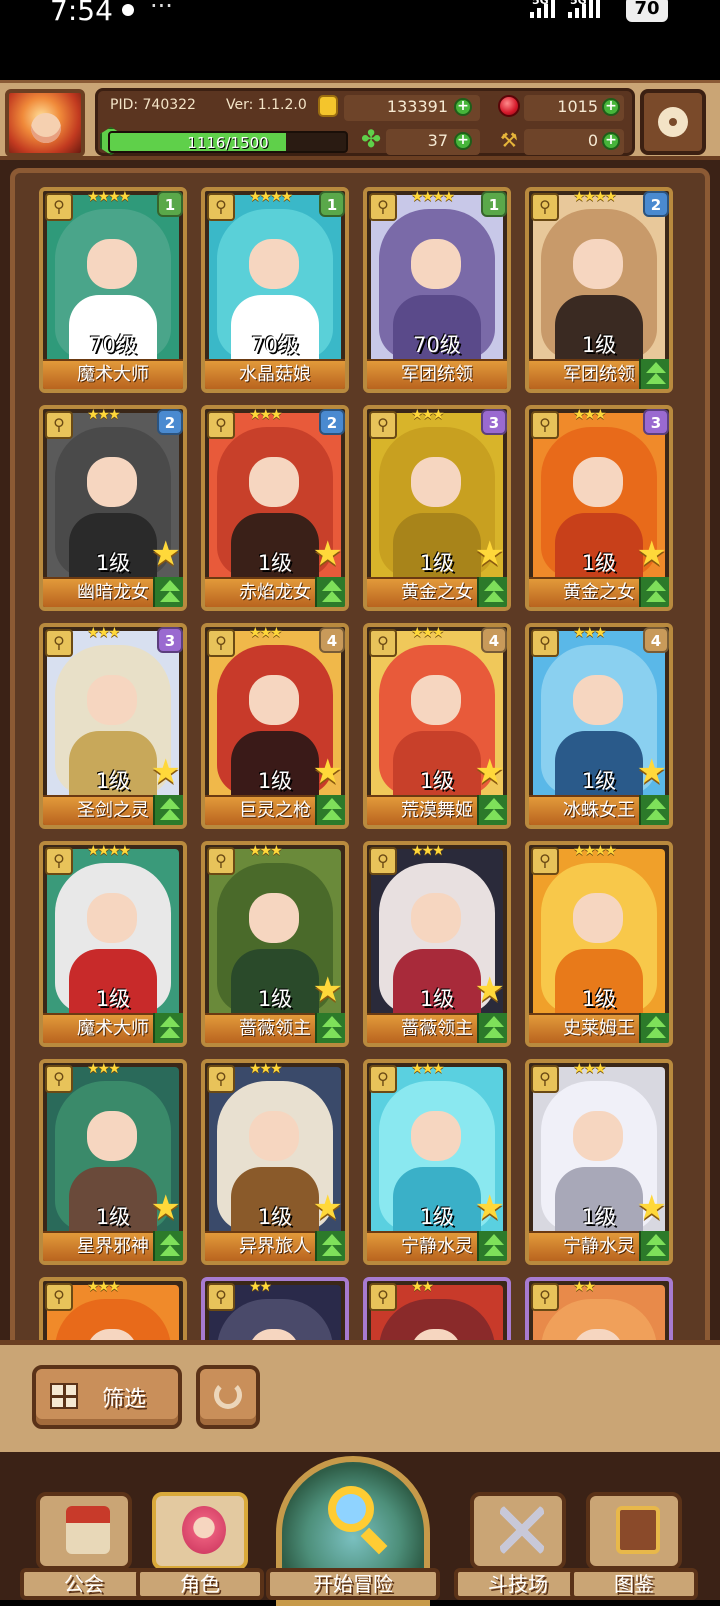  I want to click on character-card: ⚲ ★★★★ 1 70级 水晶菇娘, so click(275, 290).